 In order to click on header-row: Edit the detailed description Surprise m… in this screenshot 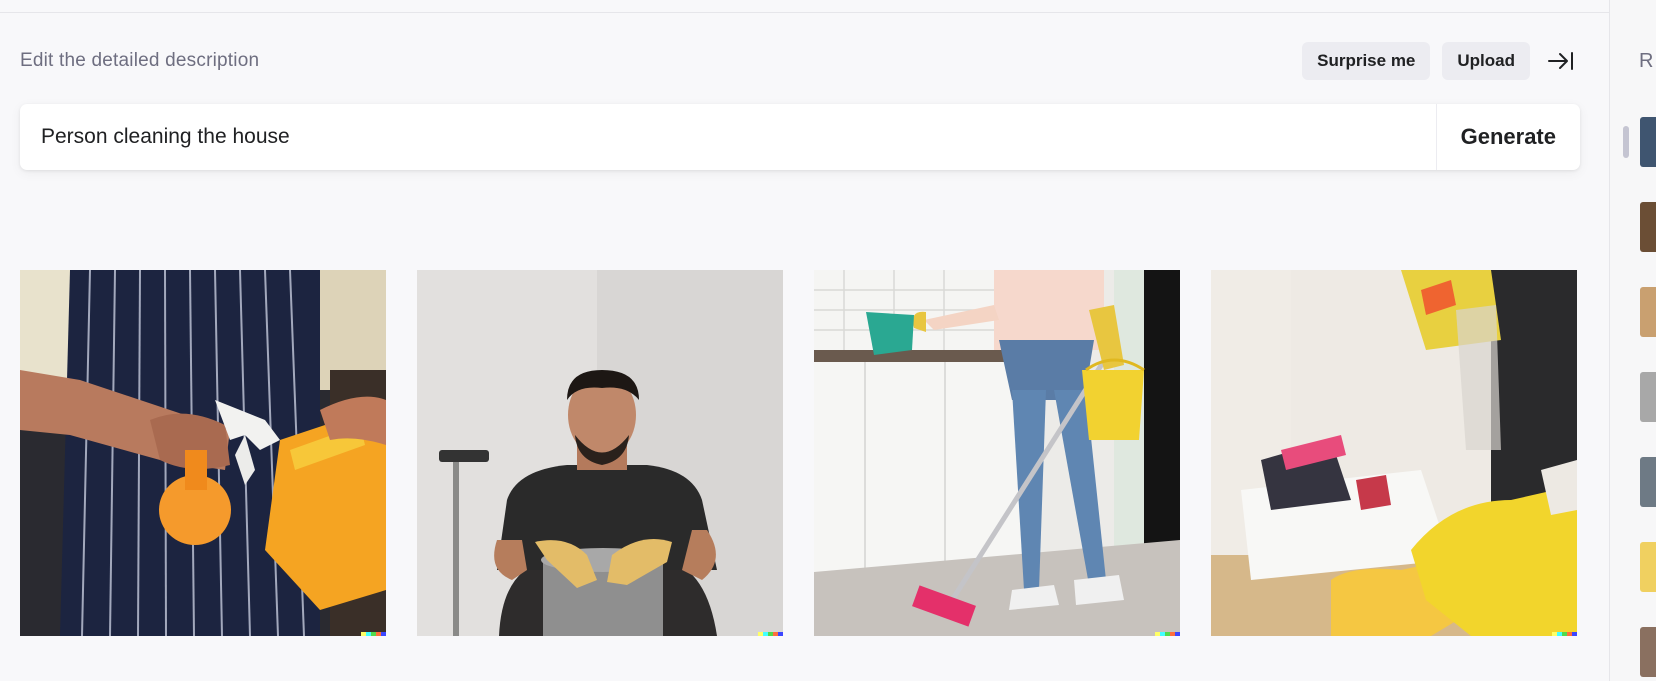, I will do `click(800, 62)`.